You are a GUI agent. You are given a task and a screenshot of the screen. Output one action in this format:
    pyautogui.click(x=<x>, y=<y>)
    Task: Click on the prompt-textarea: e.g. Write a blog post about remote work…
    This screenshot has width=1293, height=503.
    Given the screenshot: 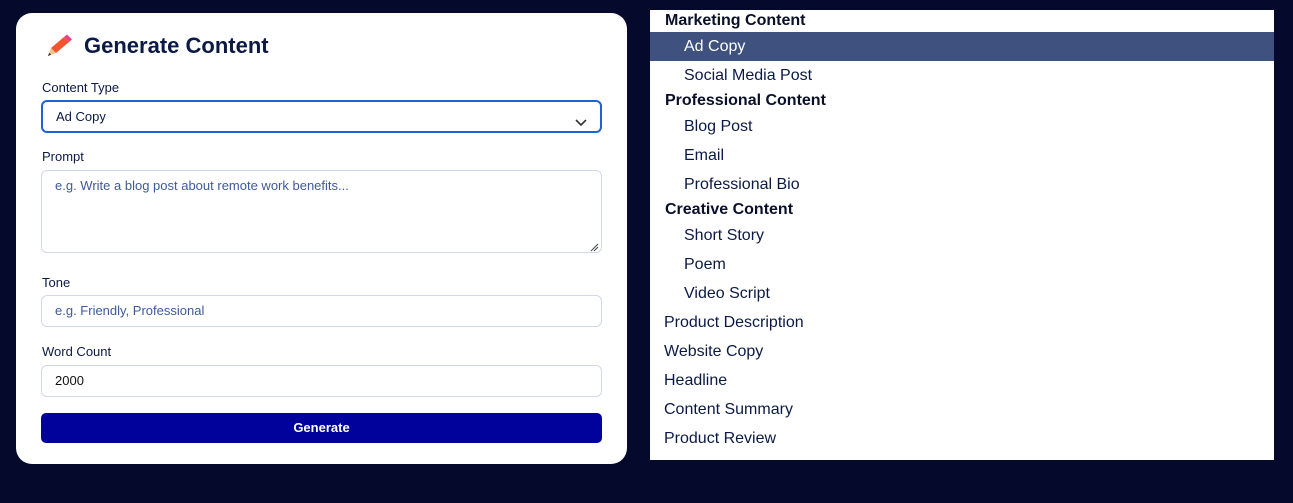 What is the action you would take?
    pyautogui.click(x=321, y=211)
    